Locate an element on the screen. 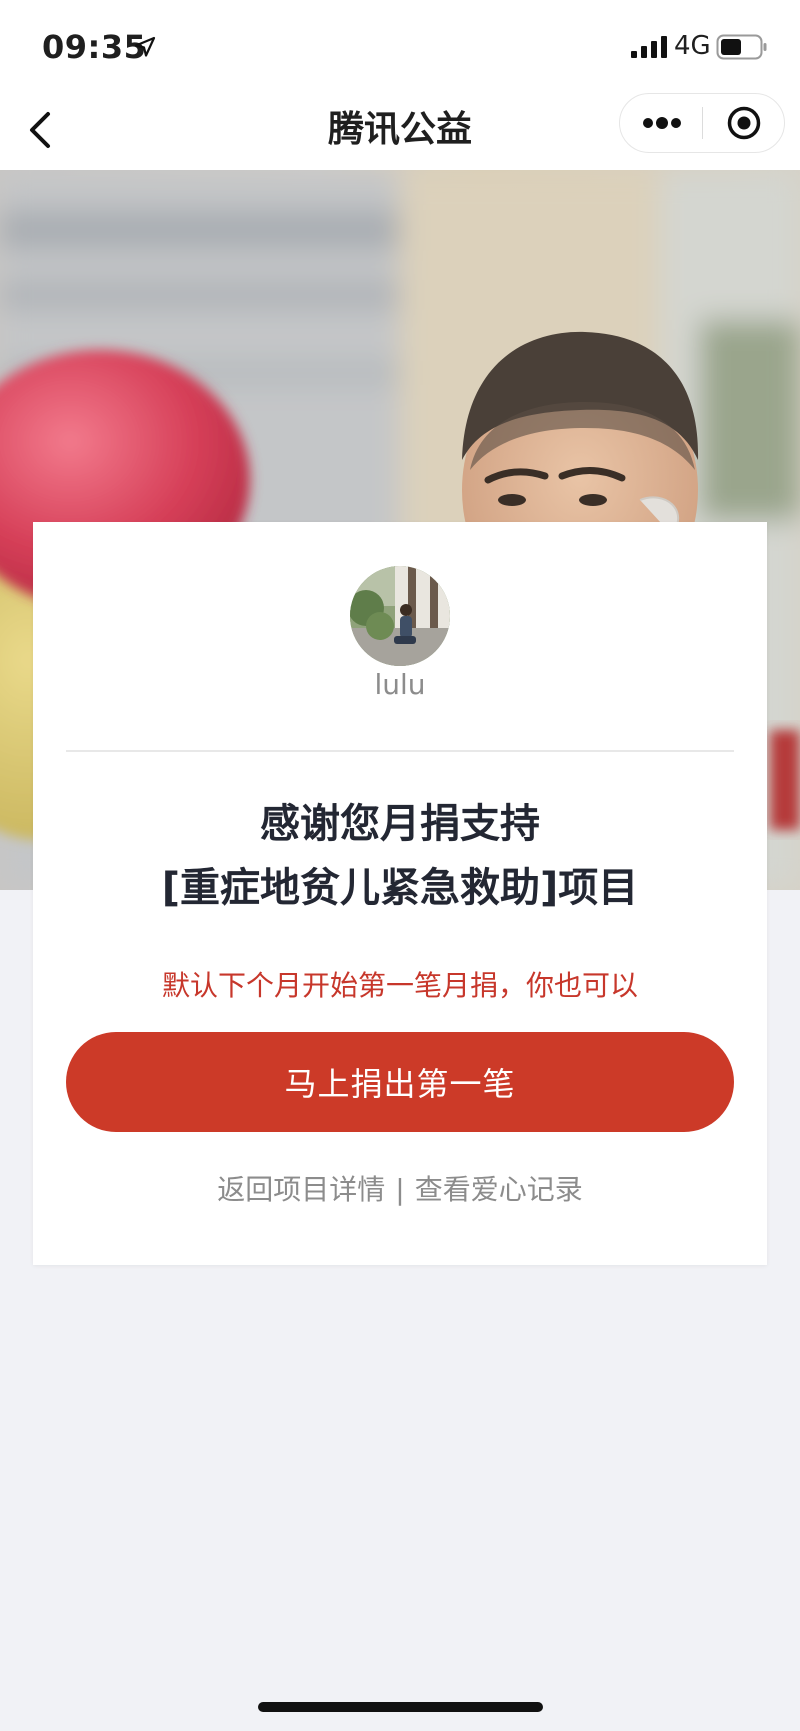 The height and width of the screenshot is (1731, 800). footer-links: 返回项目详情 | 查看爱心记录 is located at coordinates (400, 1188).